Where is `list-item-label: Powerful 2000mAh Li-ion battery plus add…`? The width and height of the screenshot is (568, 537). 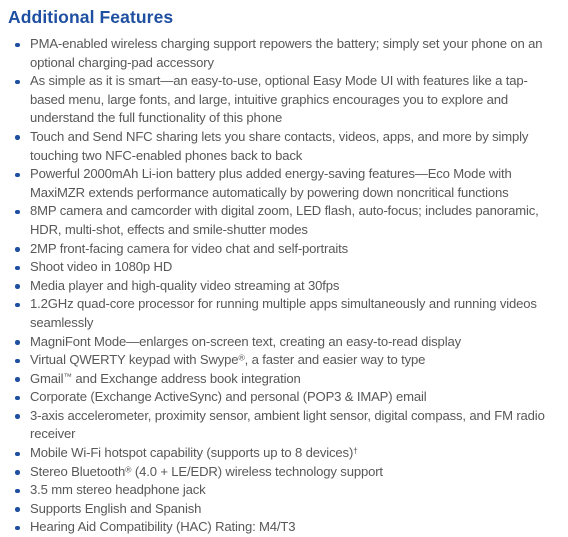
list-item-label: Powerful 2000mAh Li-ion battery plus add… is located at coordinates (271, 183).